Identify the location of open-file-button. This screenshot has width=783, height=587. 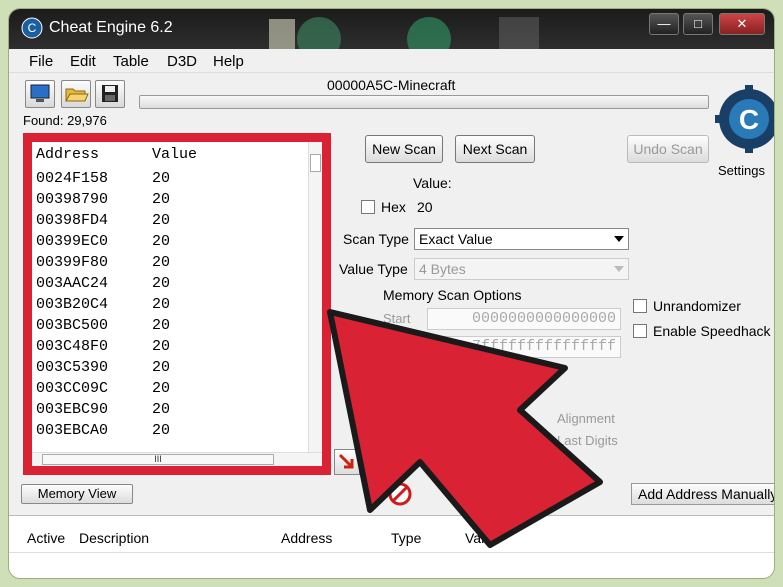
(76, 94).